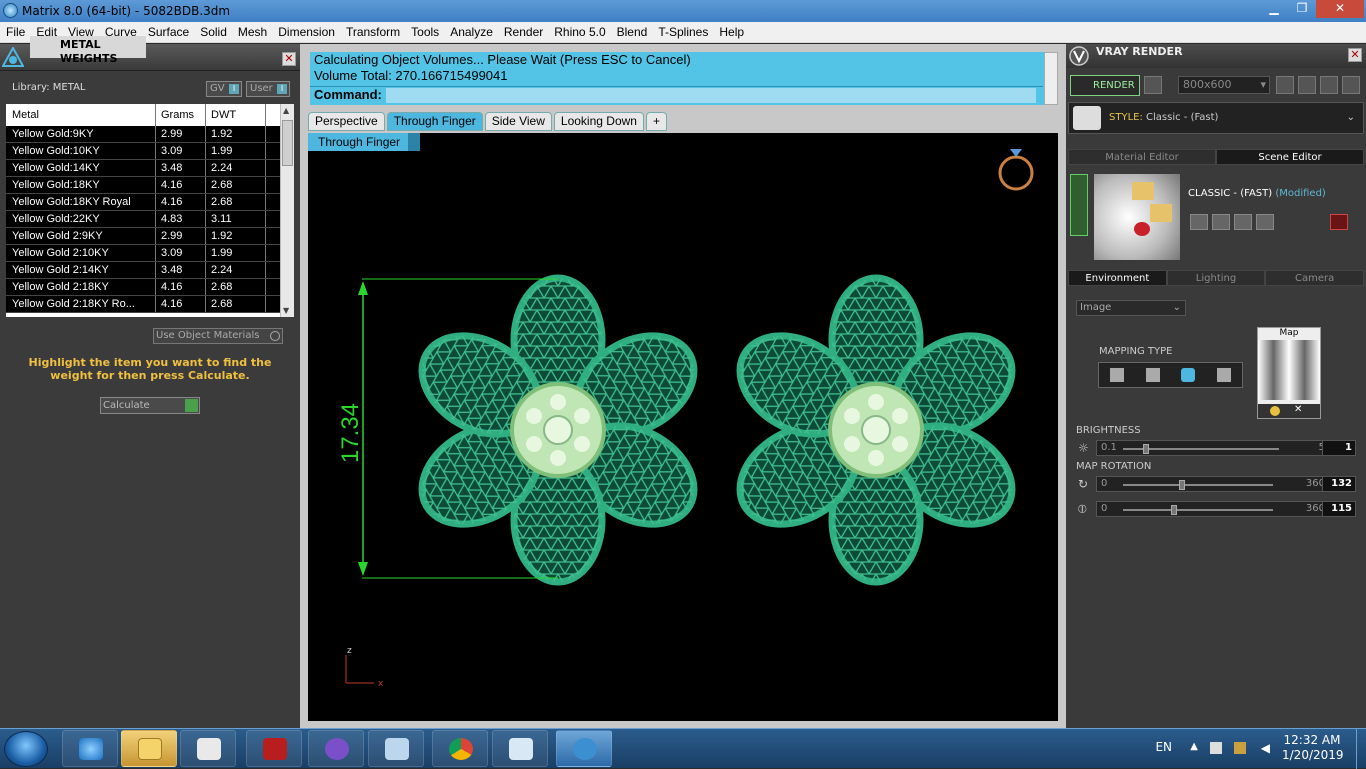 The width and height of the screenshot is (1366, 769). Describe the element at coordinates (149, 748) in the screenshot. I see `taskbar-explorer` at that location.